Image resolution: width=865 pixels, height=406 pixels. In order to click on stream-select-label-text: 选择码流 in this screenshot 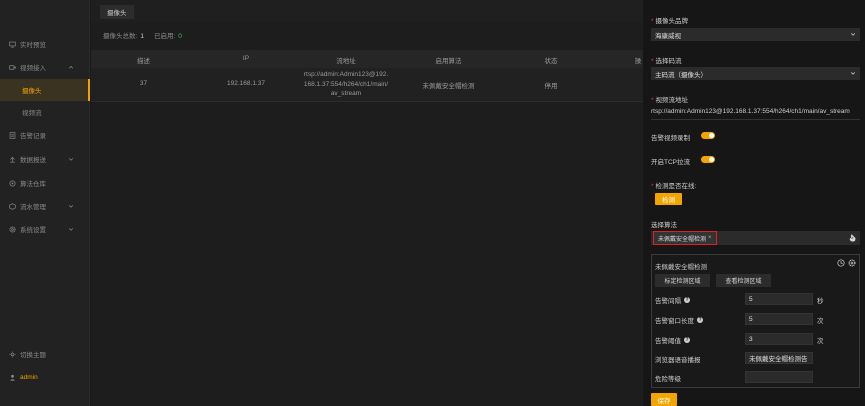, I will do `click(668, 61)`.